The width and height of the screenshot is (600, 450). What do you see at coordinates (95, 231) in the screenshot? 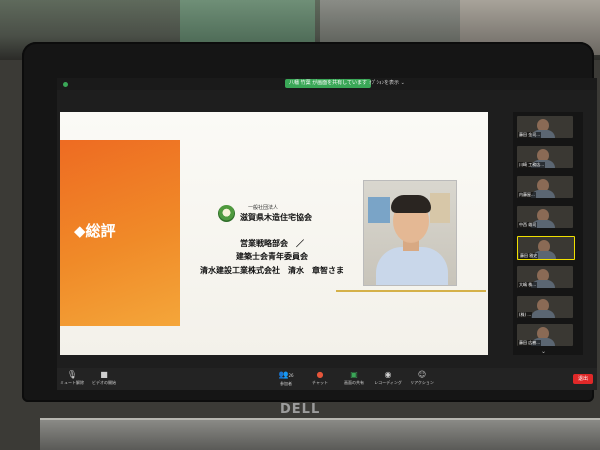
I see `slide-title: ◆総評` at bounding box center [95, 231].